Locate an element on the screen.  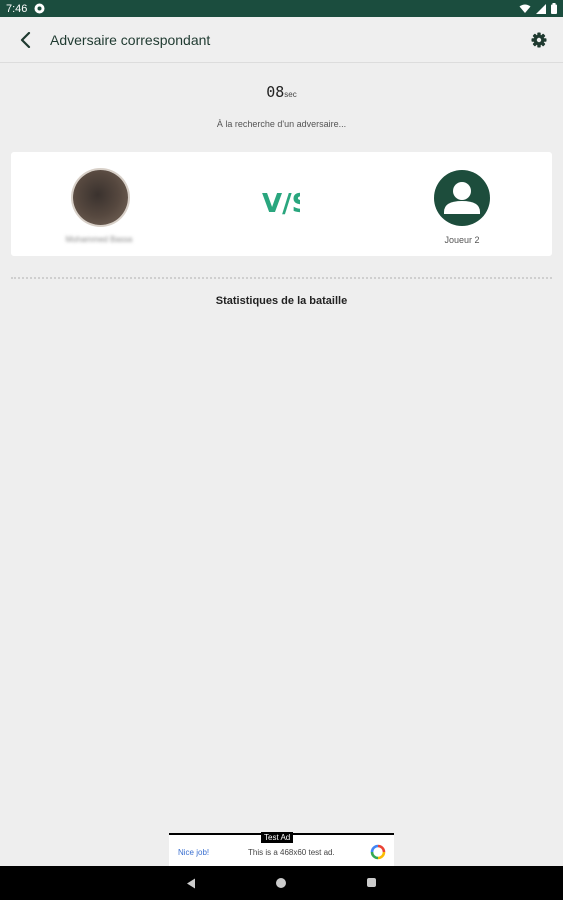
signal-icon is located at coordinates (541, 8).